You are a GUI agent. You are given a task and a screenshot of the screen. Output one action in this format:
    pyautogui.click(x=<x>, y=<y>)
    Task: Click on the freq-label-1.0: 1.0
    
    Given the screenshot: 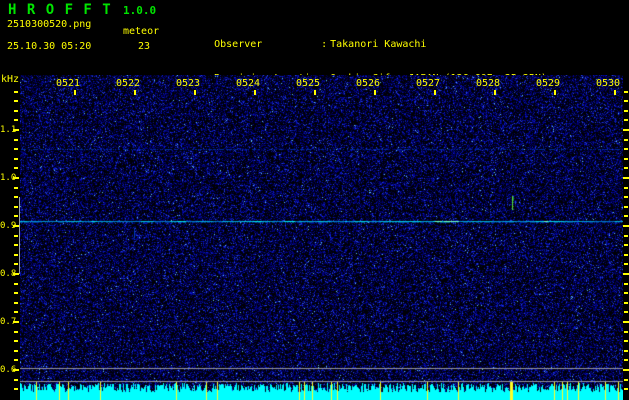 What is the action you would take?
    pyautogui.click(x=8, y=178)
    